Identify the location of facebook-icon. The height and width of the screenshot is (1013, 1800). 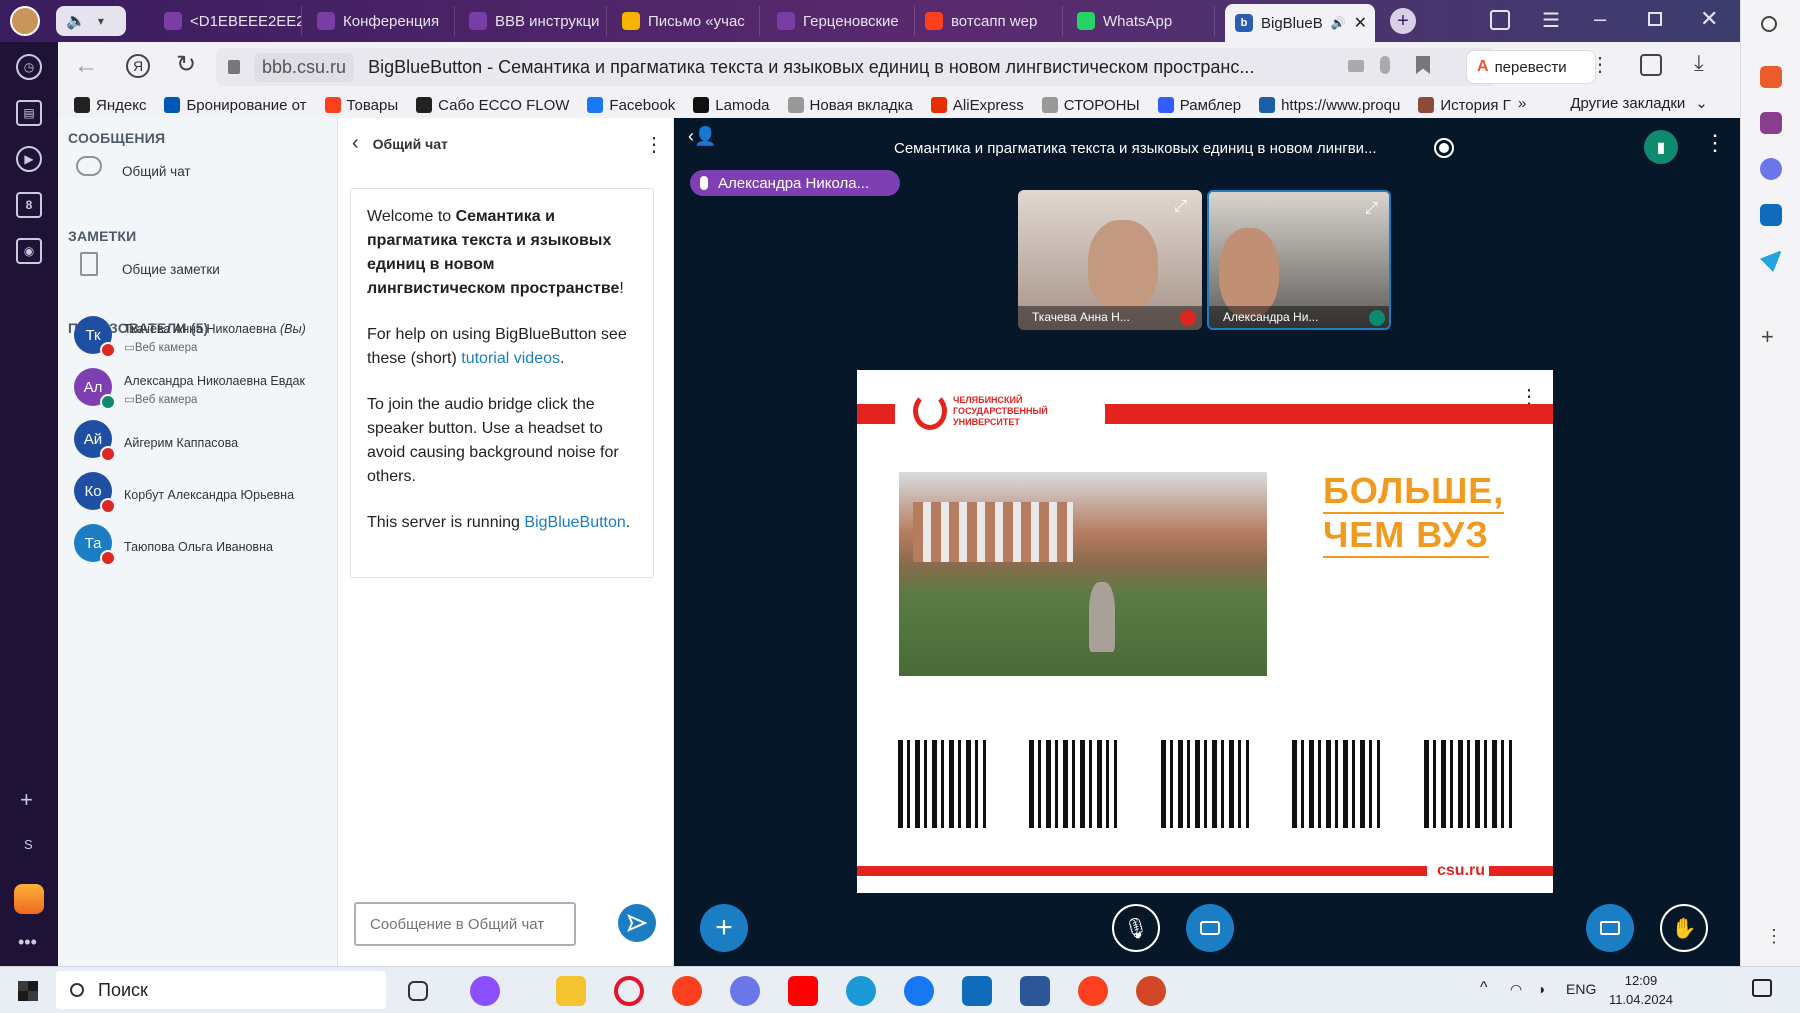
(919, 991).